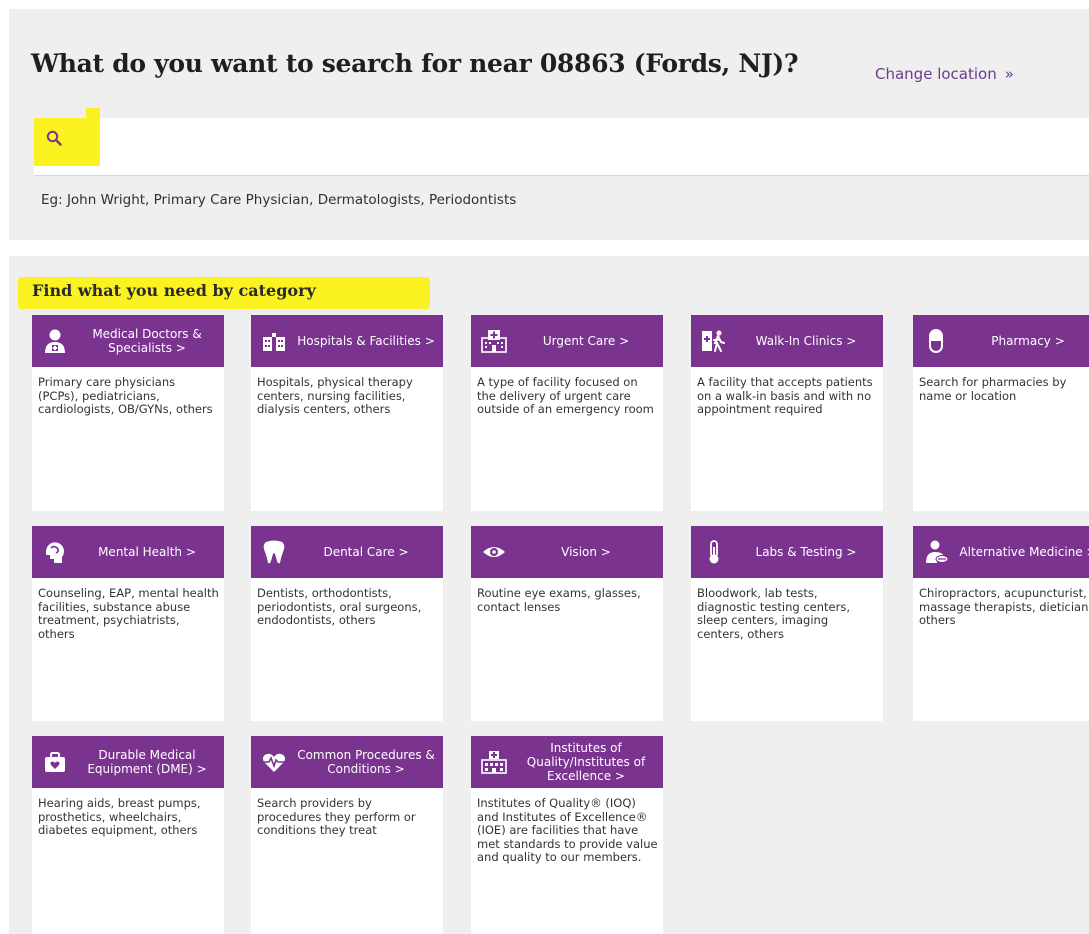  I want to click on category-title: Alternative Medicine >, so click(1024, 552).